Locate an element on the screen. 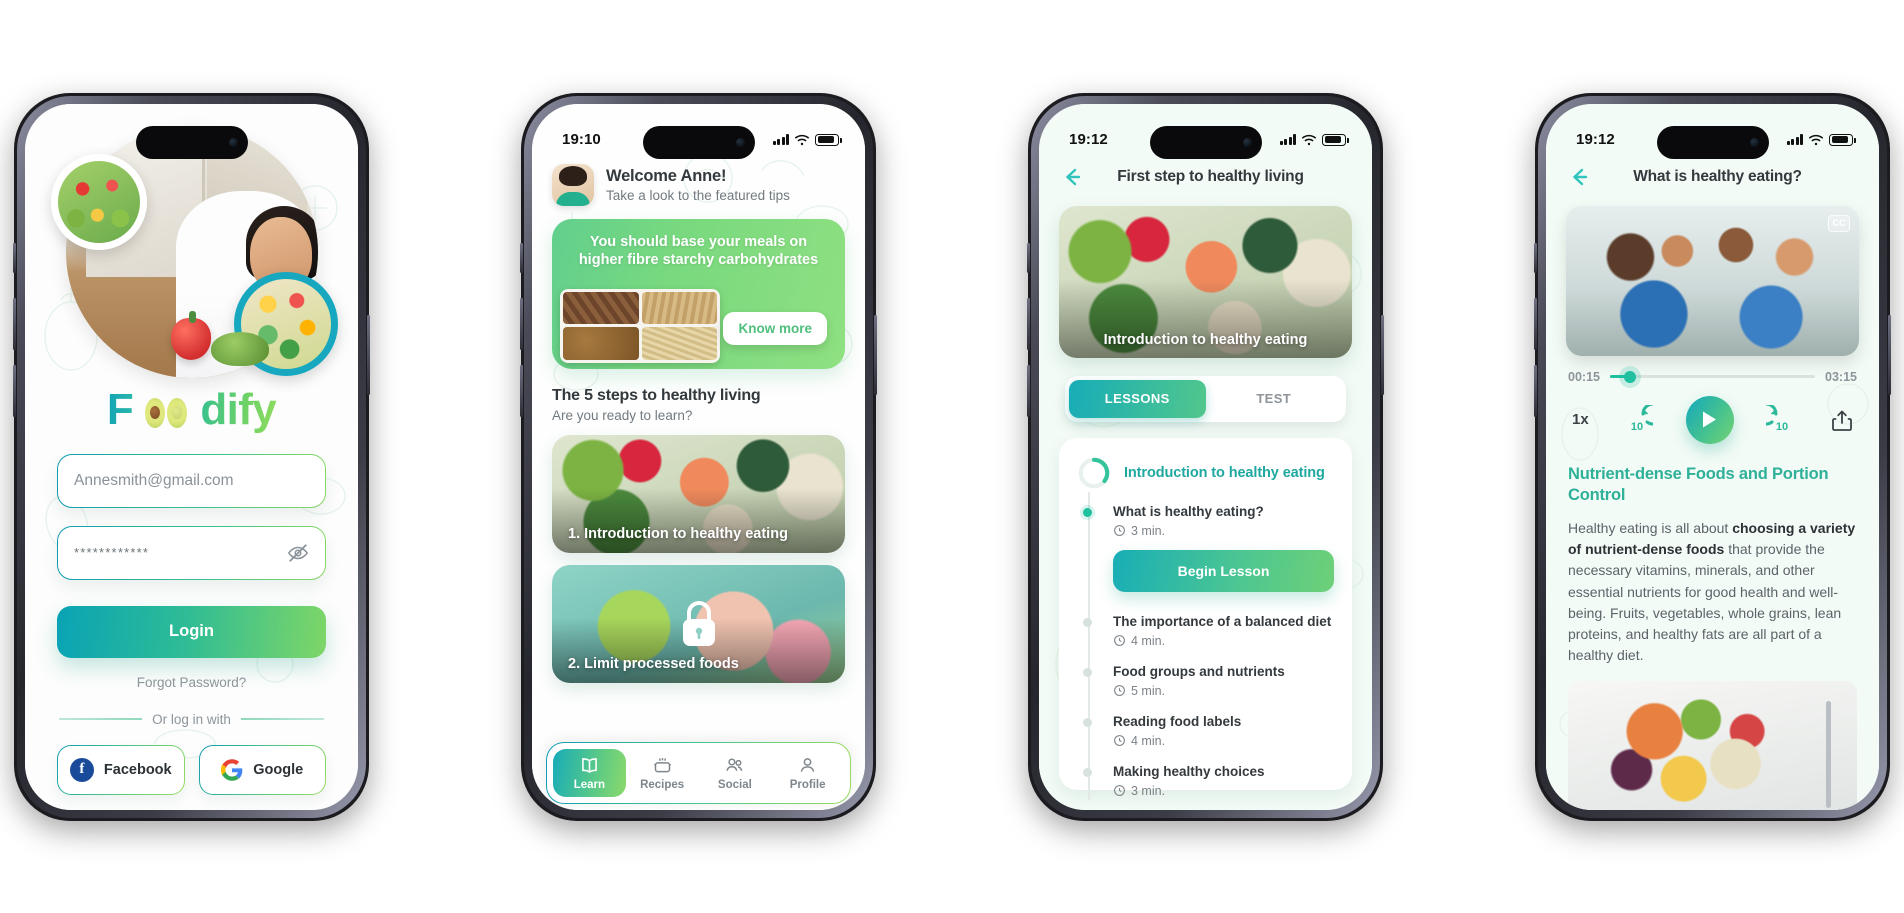 Image resolution: width=1904 pixels, height=913 pixels. playback-speed-button: 1x is located at coordinates (1580, 419).